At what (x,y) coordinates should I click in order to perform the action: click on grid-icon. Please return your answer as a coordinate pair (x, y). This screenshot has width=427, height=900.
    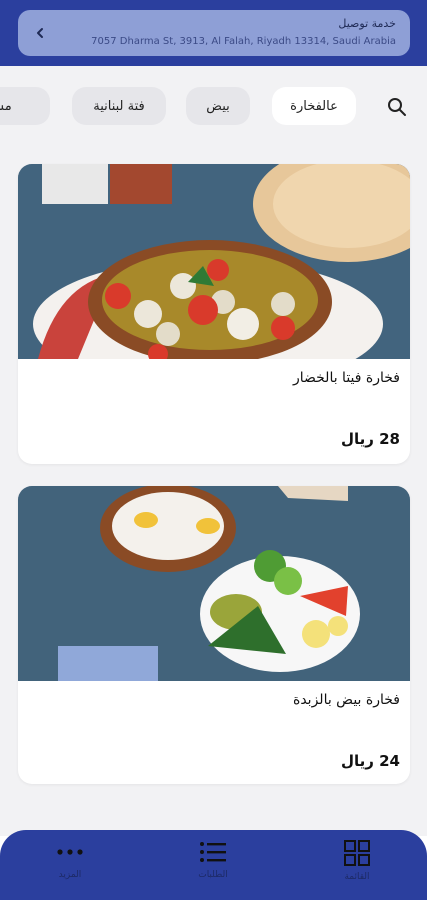
    Looking at the image, I should click on (357, 853).